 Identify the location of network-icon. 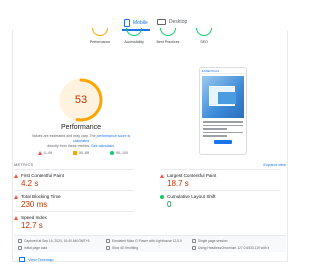
(108, 247).